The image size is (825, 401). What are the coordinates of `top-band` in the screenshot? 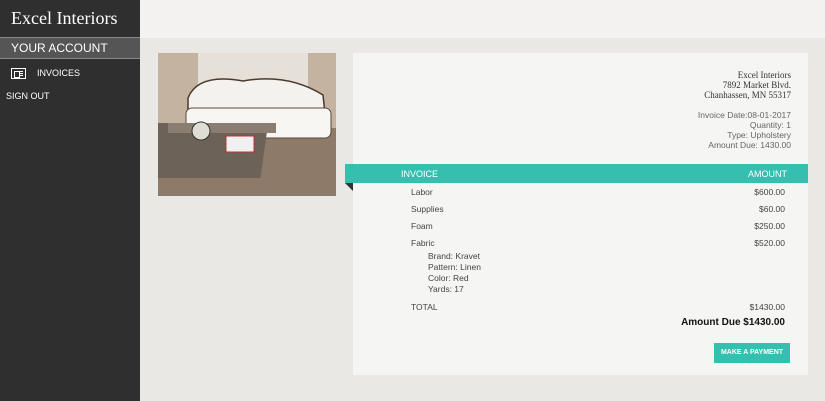 It's located at (482, 19).